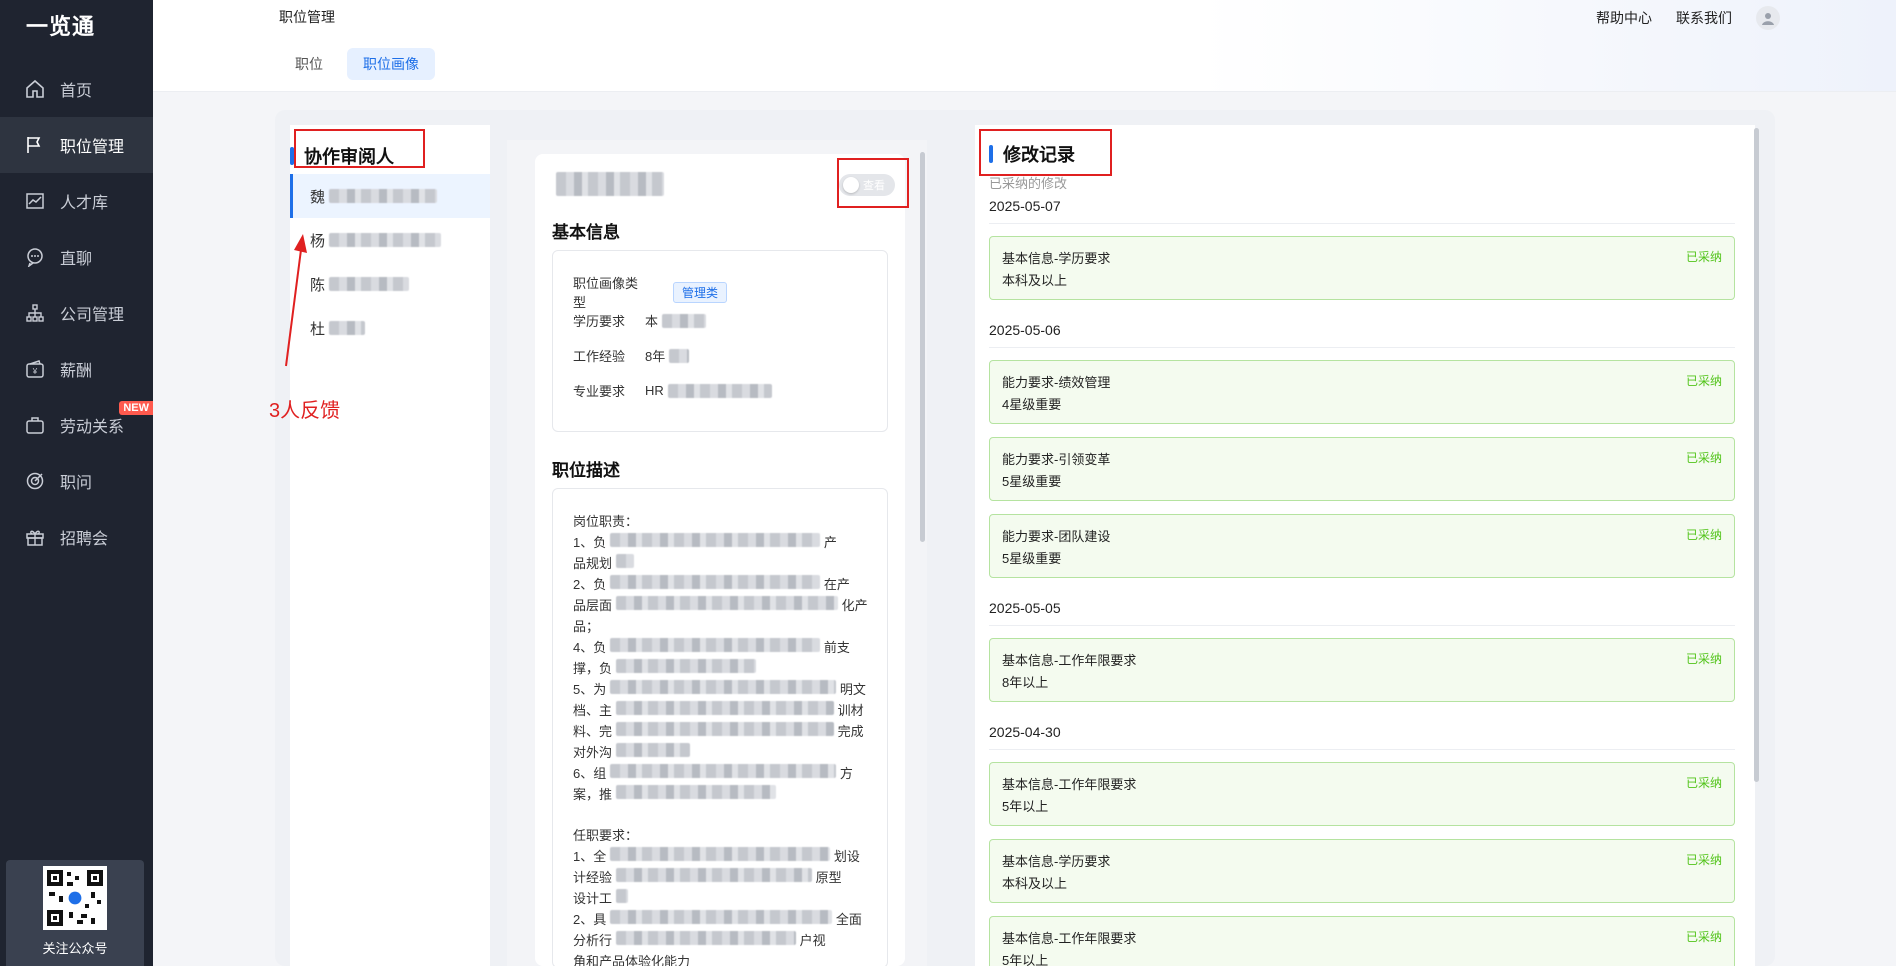  What do you see at coordinates (76, 259) in the screenshot?
I see `nav-item-label: 直聊` at bounding box center [76, 259].